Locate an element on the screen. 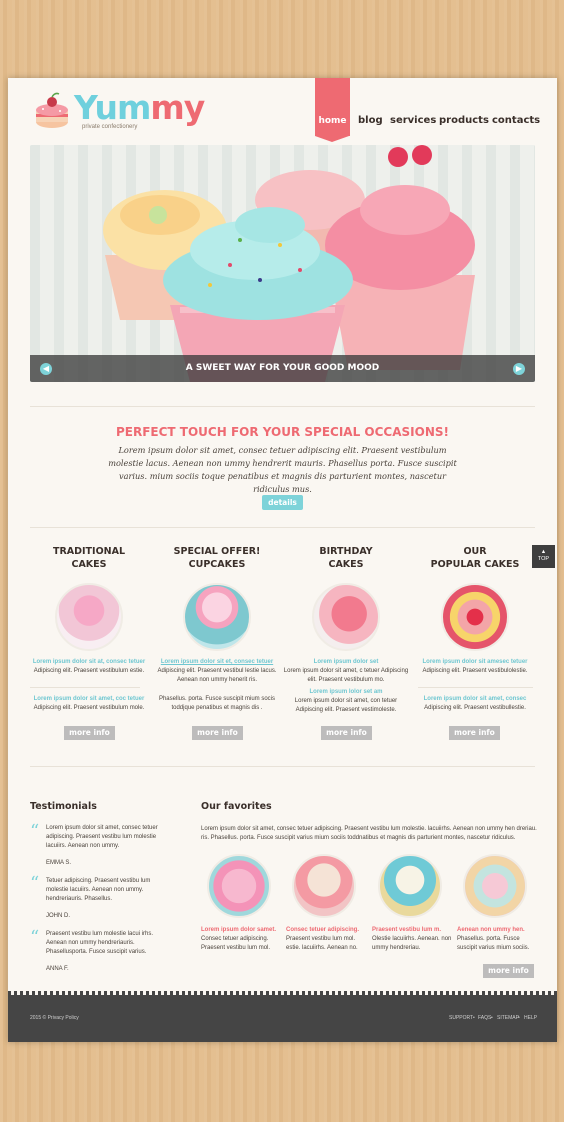 The image size is (564, 1122). column-title: BIRTHDAY CAKES is located at coordinates (346, 558).